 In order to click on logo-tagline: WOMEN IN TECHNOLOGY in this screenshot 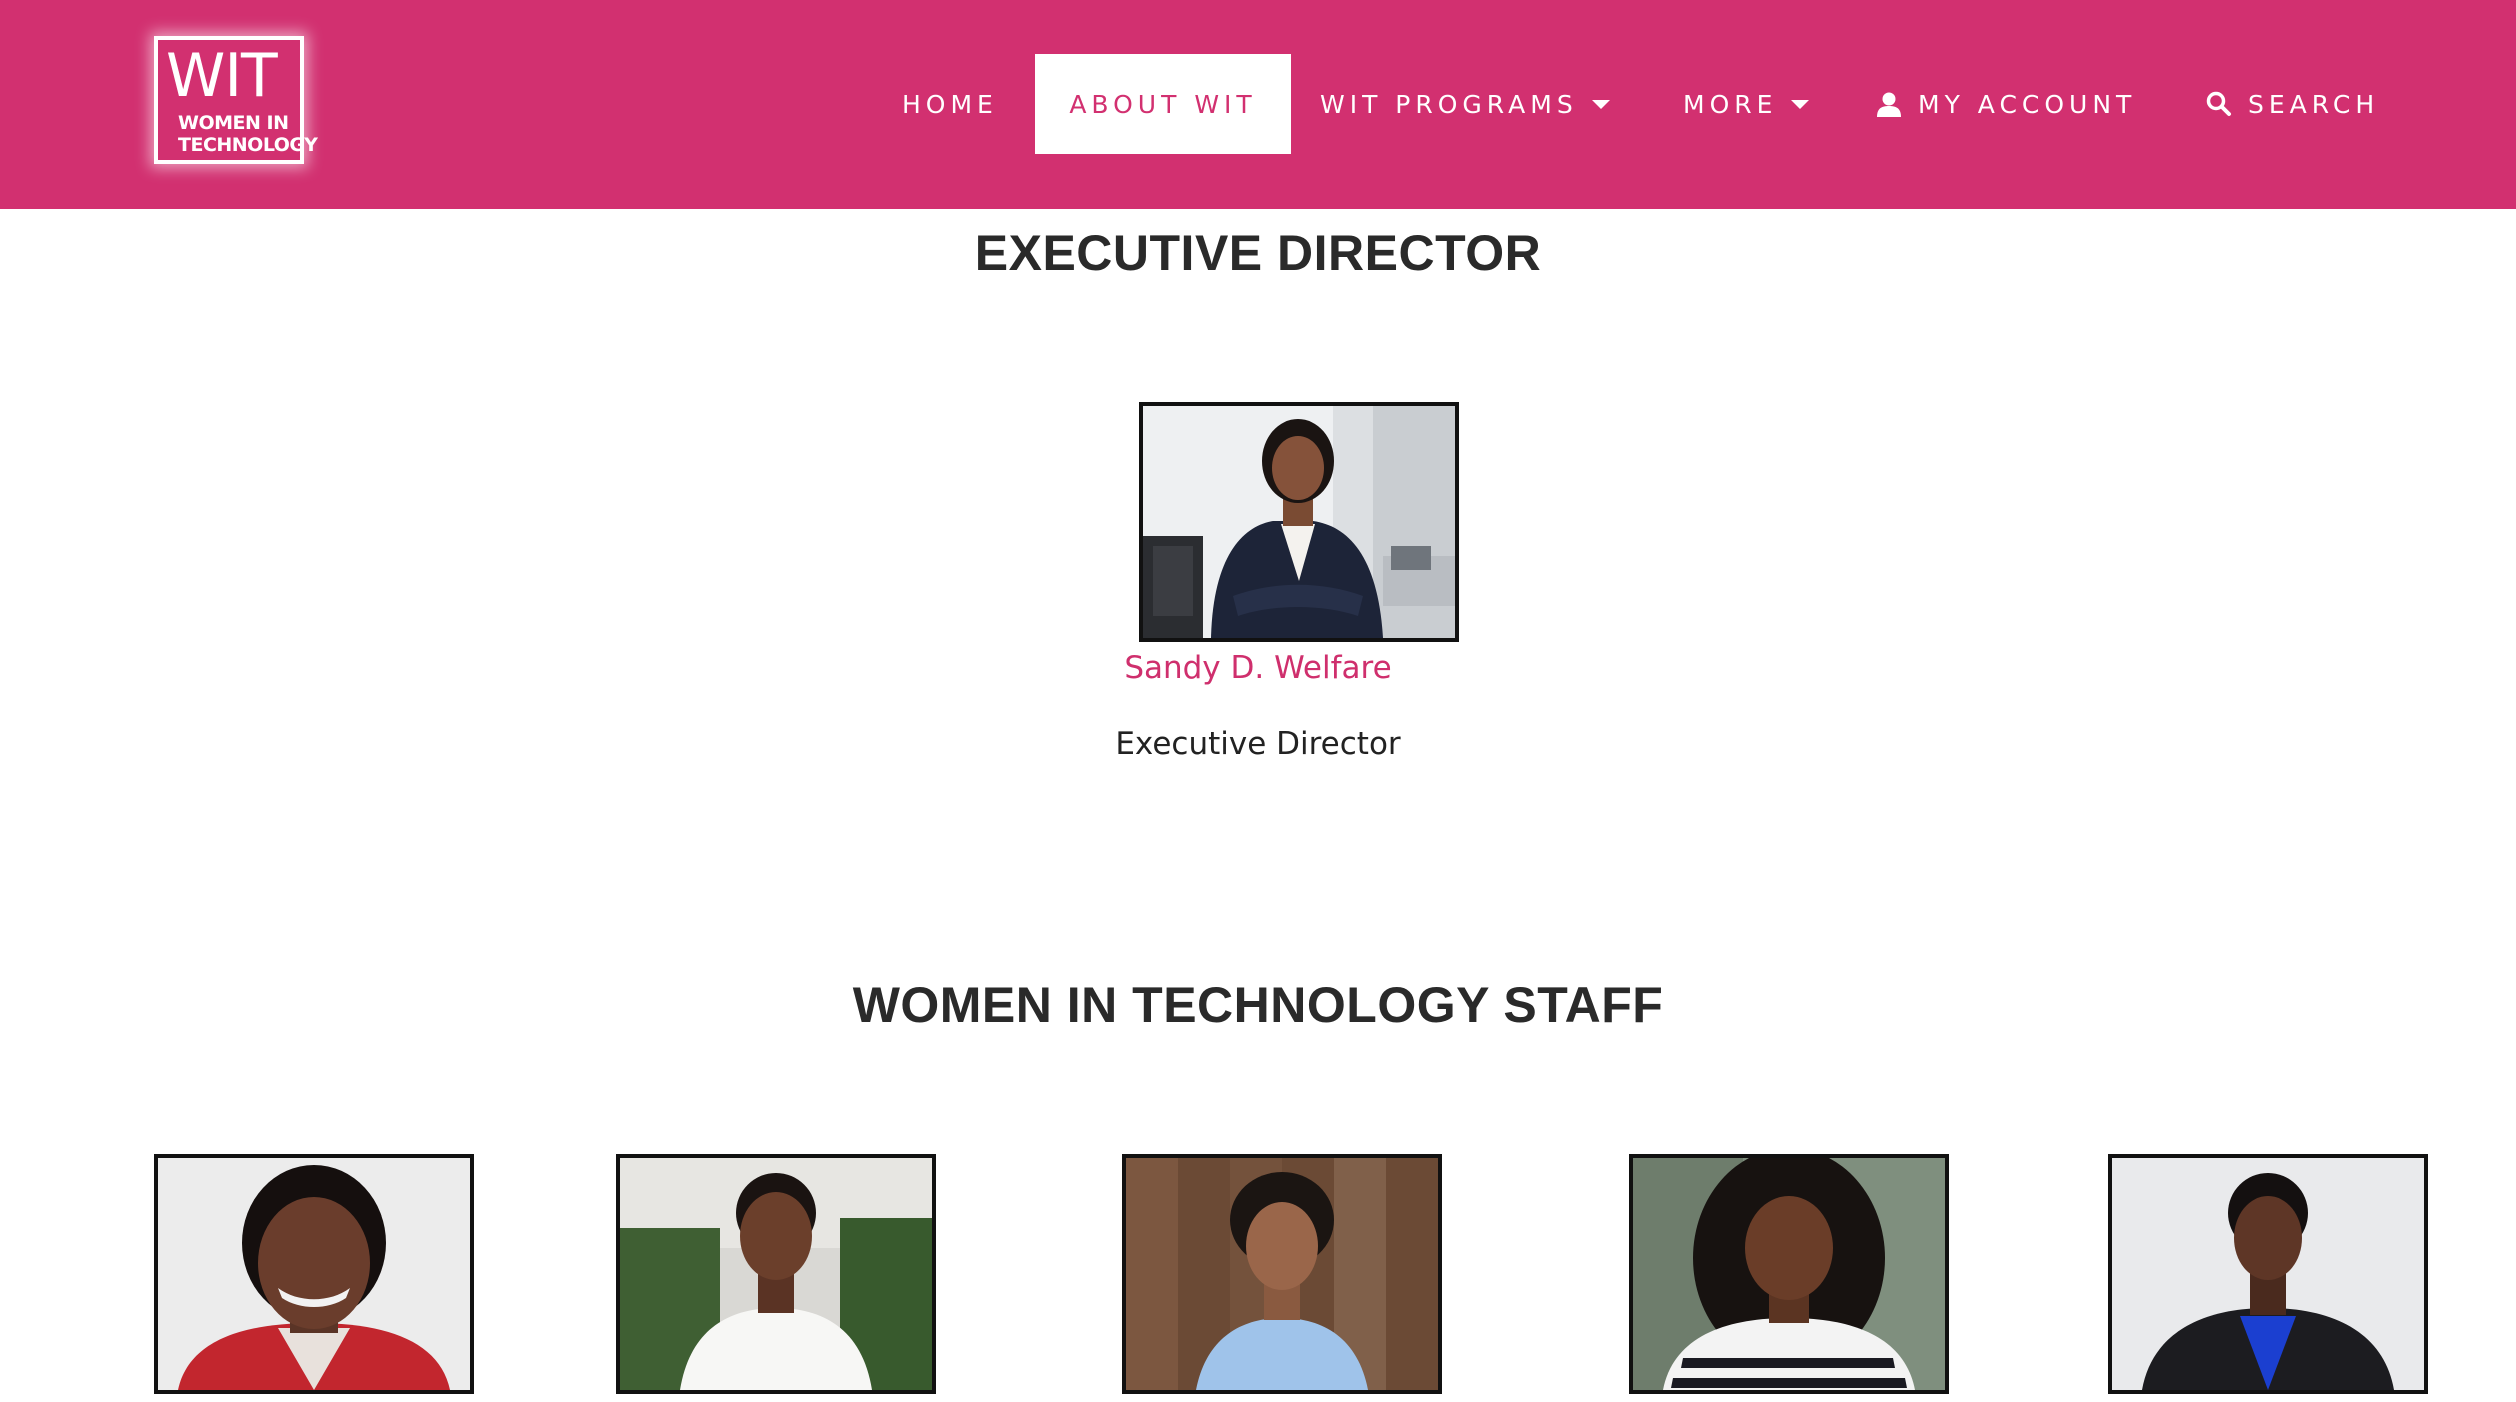, I will do `click(248, 134)`.